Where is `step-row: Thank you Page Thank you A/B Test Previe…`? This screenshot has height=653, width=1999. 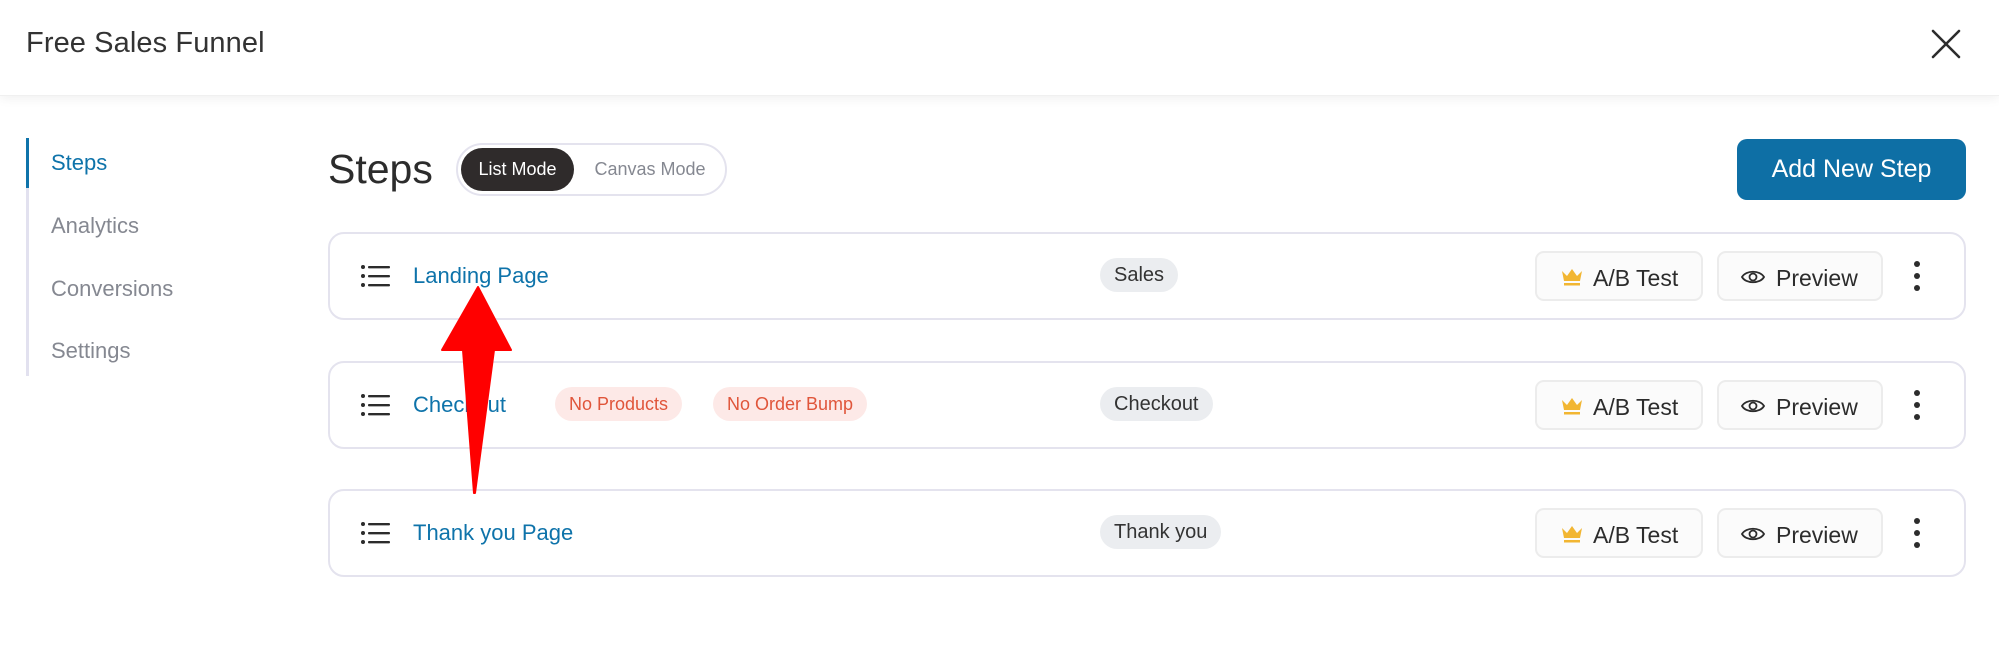
step-row: Thank you Page Thank you A/B Test Previe… is located at coordinates (1147, 533).